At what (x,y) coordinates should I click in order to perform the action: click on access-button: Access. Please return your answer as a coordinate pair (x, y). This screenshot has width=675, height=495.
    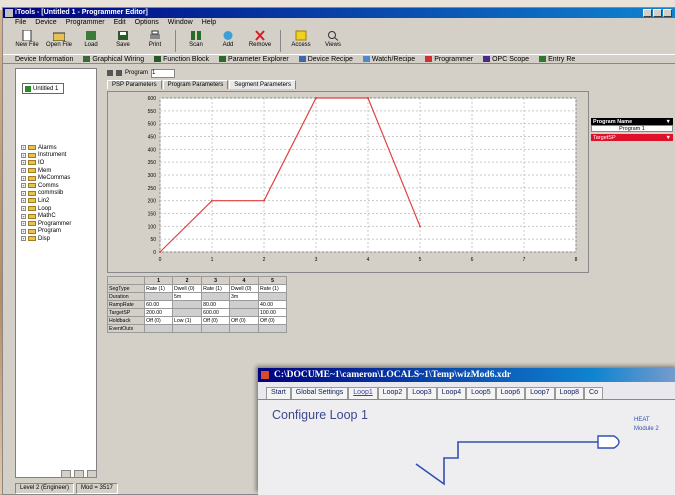
    Looking at the image, I should click on (301, 41).